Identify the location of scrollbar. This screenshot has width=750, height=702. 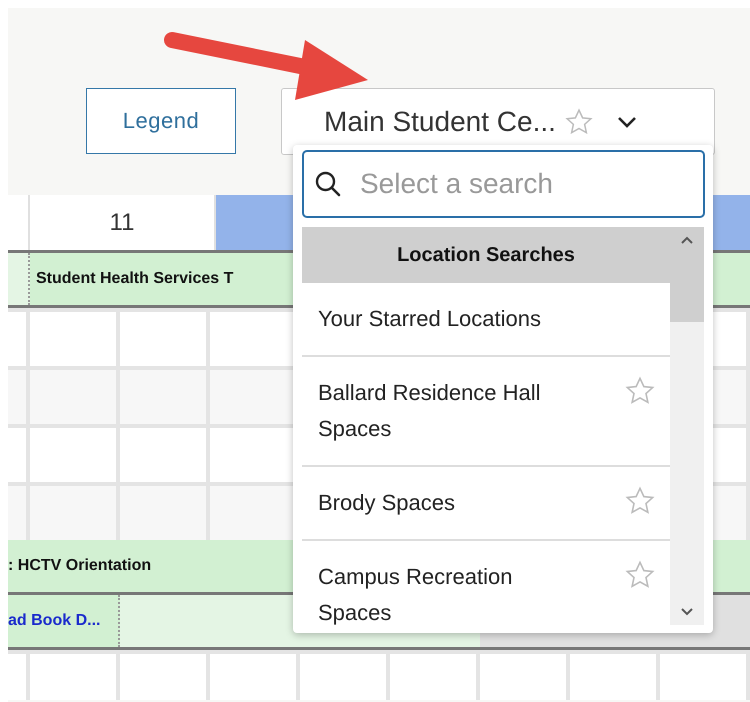
(687, 426).